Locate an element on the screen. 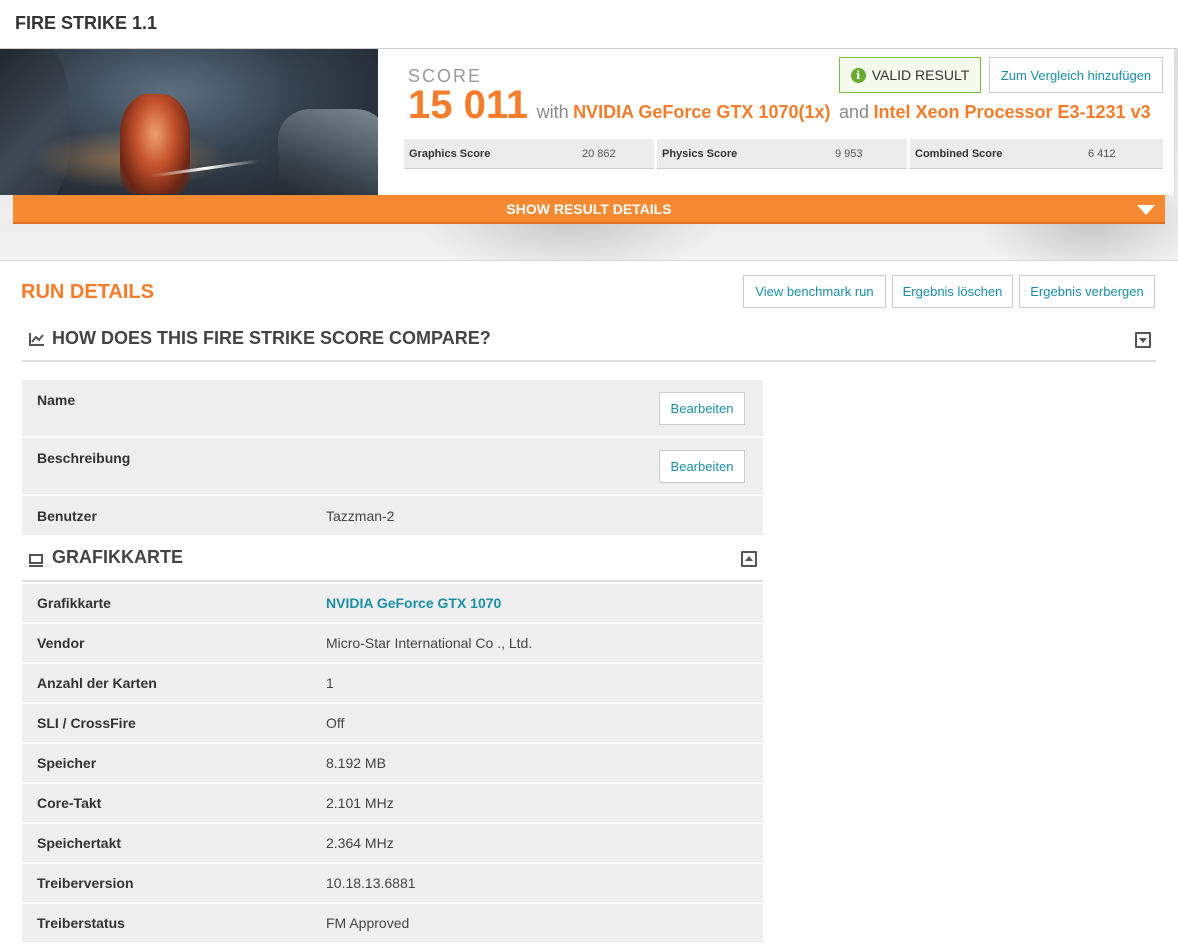 This screenshot has width=1178, height=944. row-value: 2.101 MHz is located at coordinates (360, 803).